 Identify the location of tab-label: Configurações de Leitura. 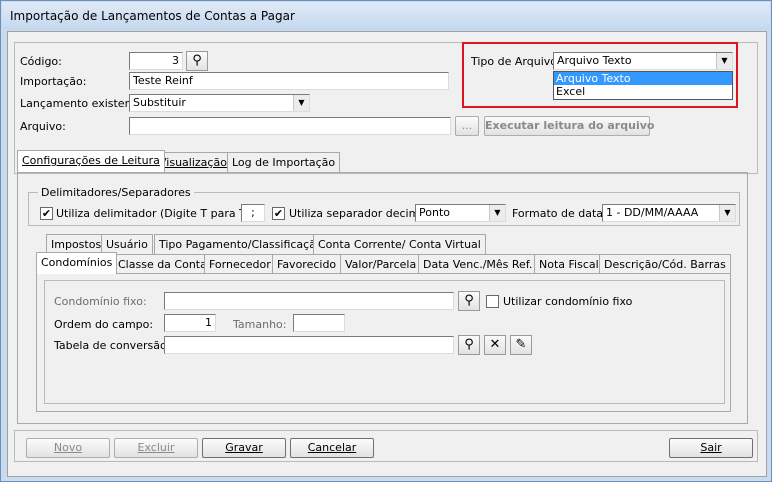
(91, 160).